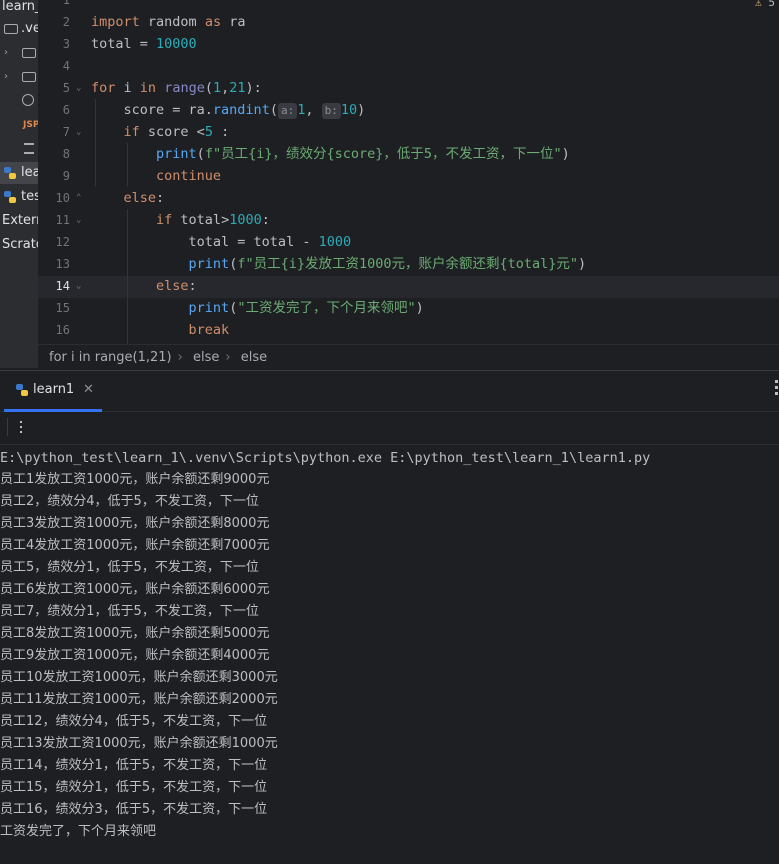 The image size is (779, 864). What do you see at coordinates (66, 66) in the screenshot?
I see `line-number: 4` at bounding box center [66, 66].